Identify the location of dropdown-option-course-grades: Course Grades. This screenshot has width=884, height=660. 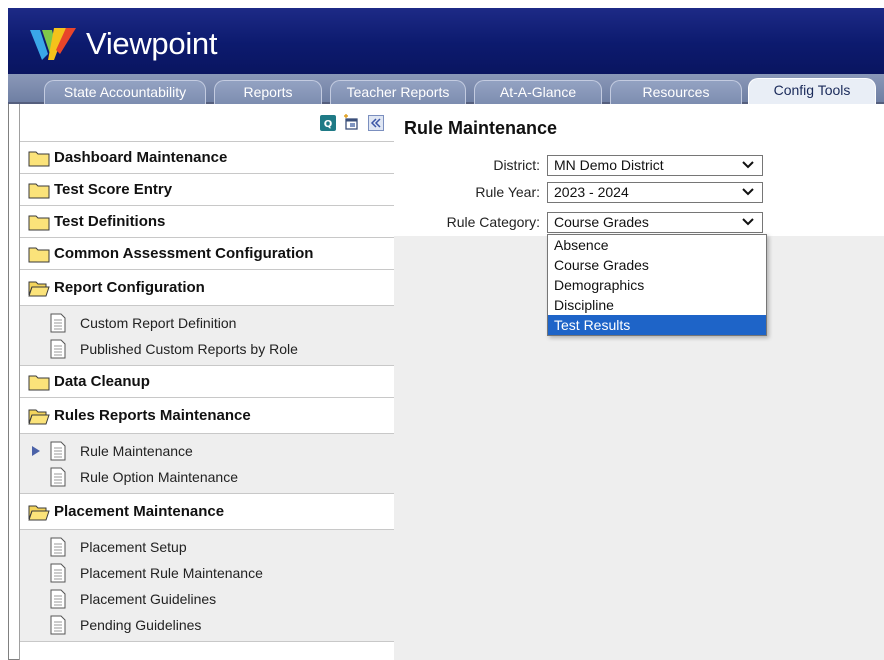
(657, 265).